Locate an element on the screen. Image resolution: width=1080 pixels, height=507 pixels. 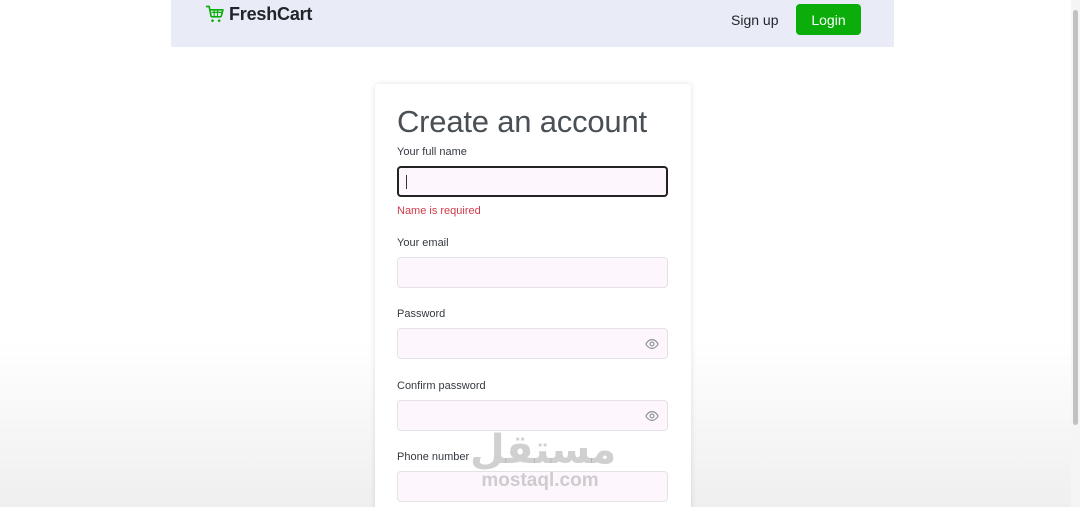
brand-name: FreshCart is located at coordinates (271, 13).